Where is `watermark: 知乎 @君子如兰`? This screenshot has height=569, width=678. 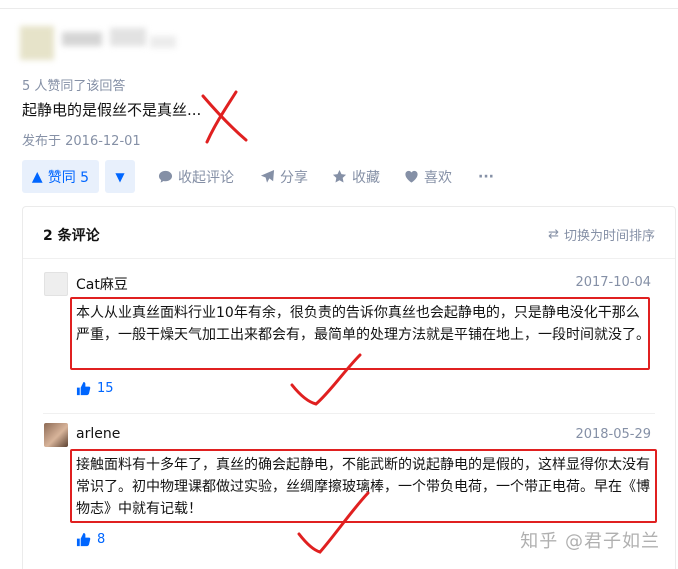 watermark: 知乎 @君子如兰 is located at coordinates (590, 541).